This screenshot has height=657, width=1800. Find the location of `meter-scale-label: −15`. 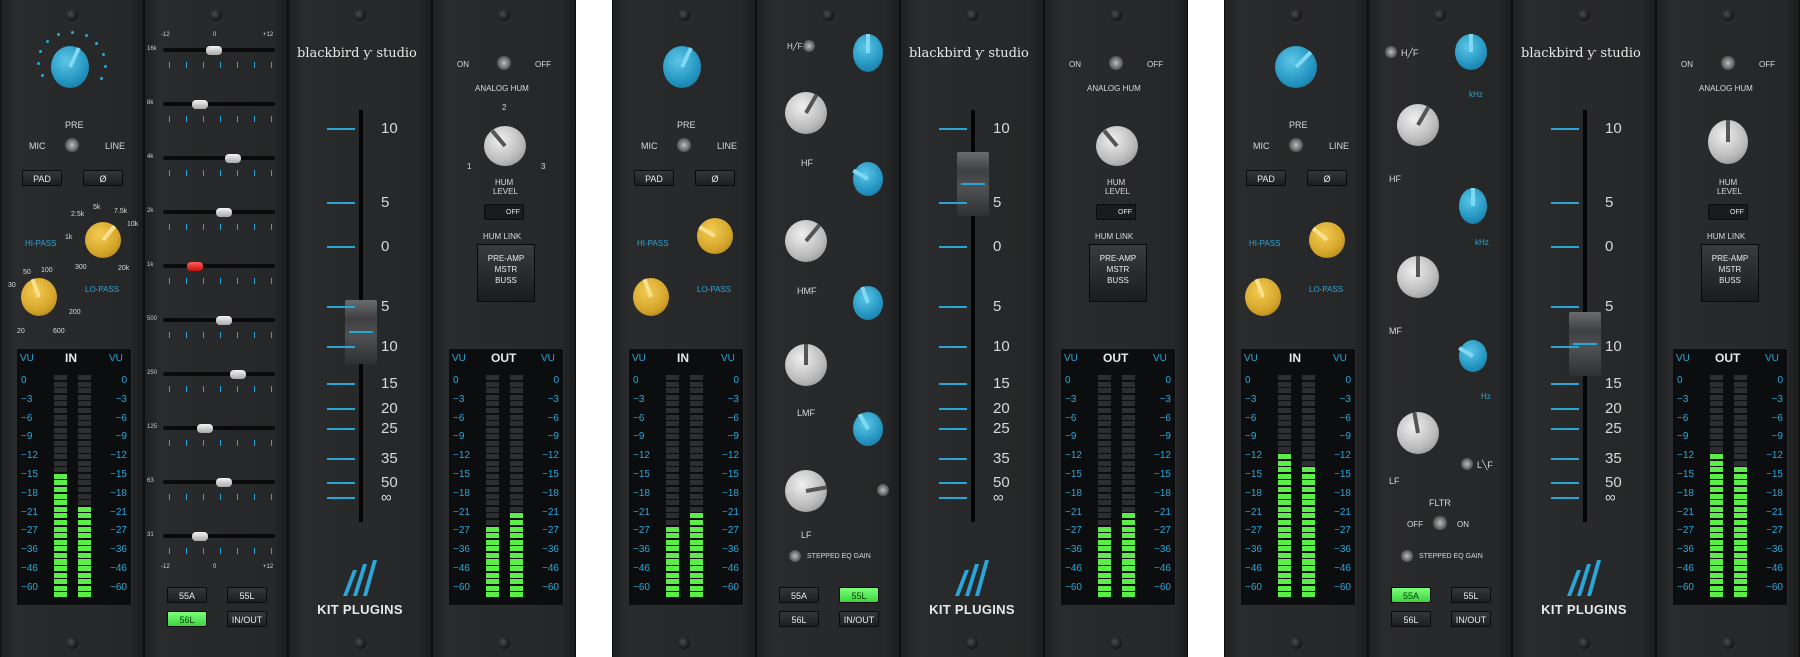

meter-scale-label: −15 is located at coordinates (1774, 474).